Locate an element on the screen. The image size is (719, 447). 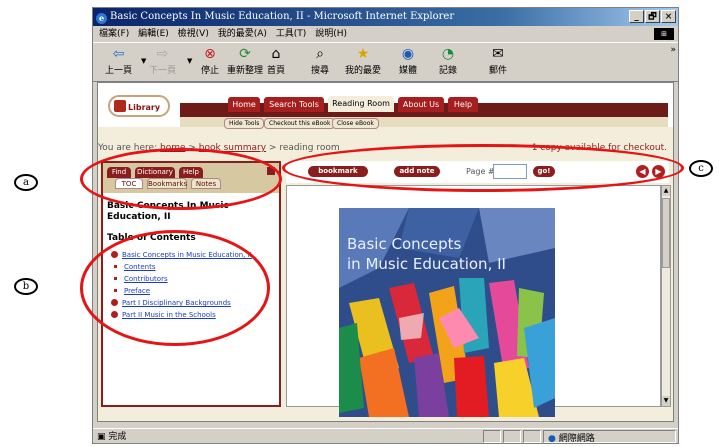
tab-reading-room: Reading Room is located at coordinates (361, 104).